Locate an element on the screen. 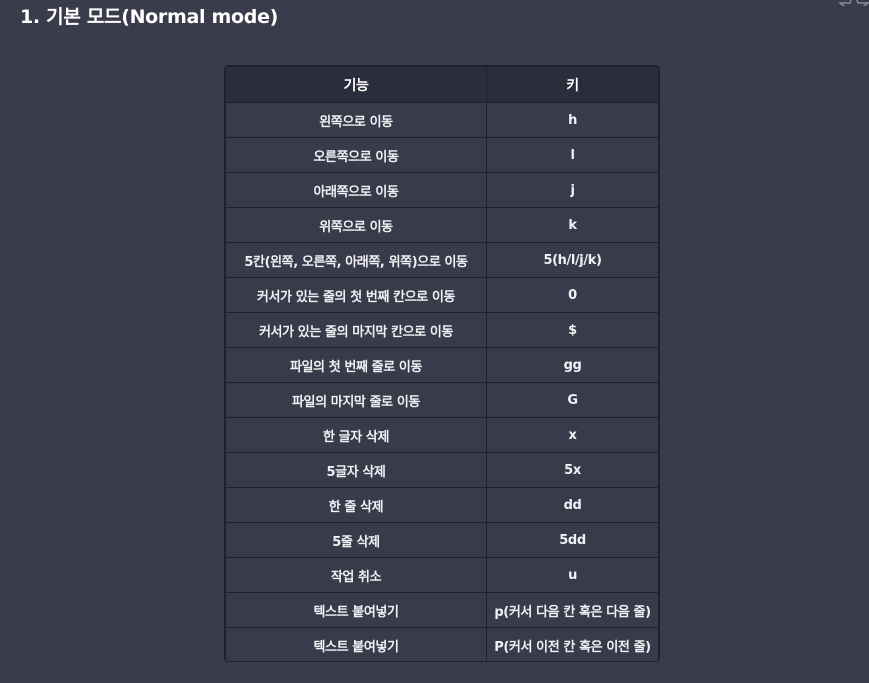 This screenshot has height=683, width=869. table-header-row: 기능 키 is located at coordinates (442, 84).